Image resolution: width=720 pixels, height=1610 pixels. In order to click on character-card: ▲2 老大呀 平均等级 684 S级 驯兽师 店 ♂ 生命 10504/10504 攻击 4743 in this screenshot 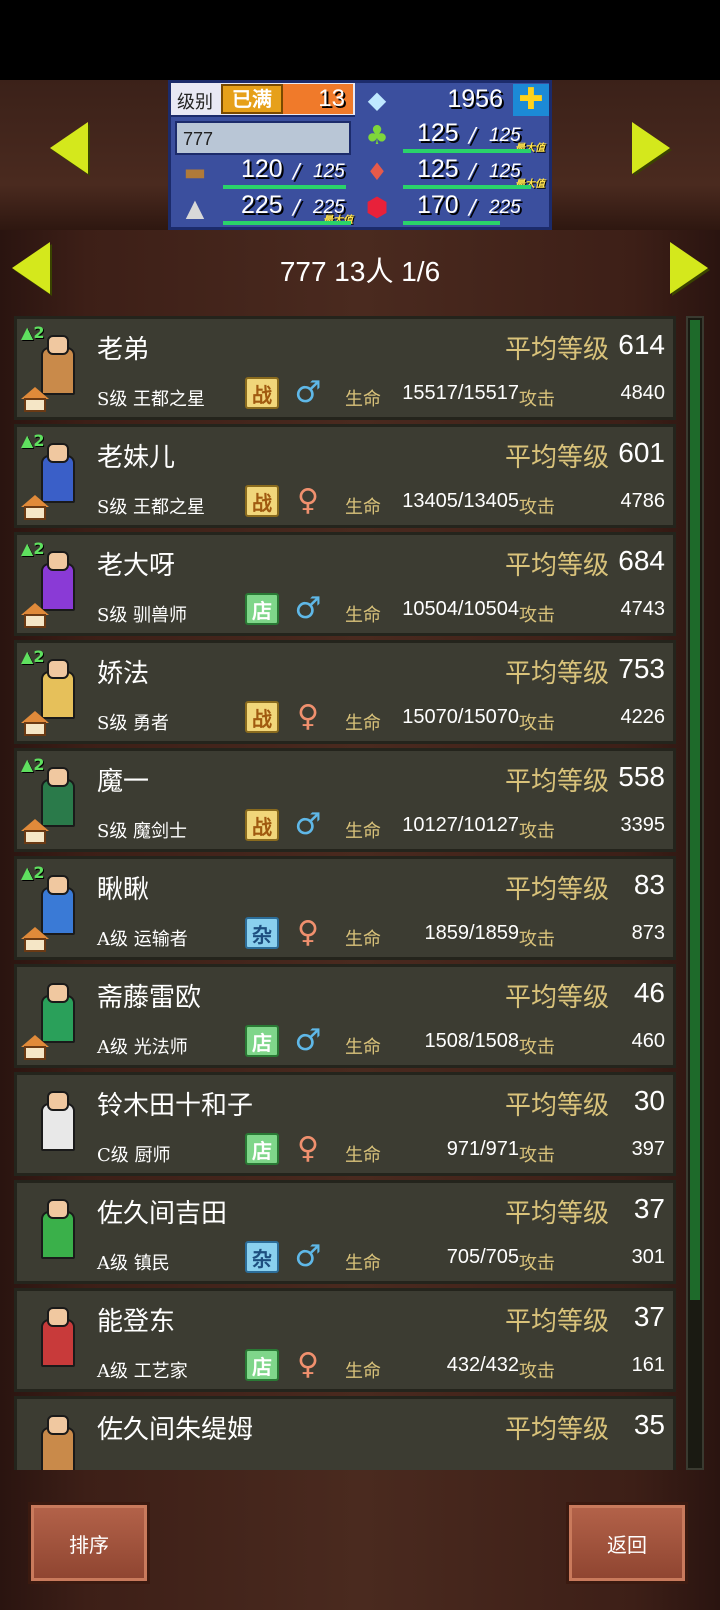, I will do `click(345, 584)`.